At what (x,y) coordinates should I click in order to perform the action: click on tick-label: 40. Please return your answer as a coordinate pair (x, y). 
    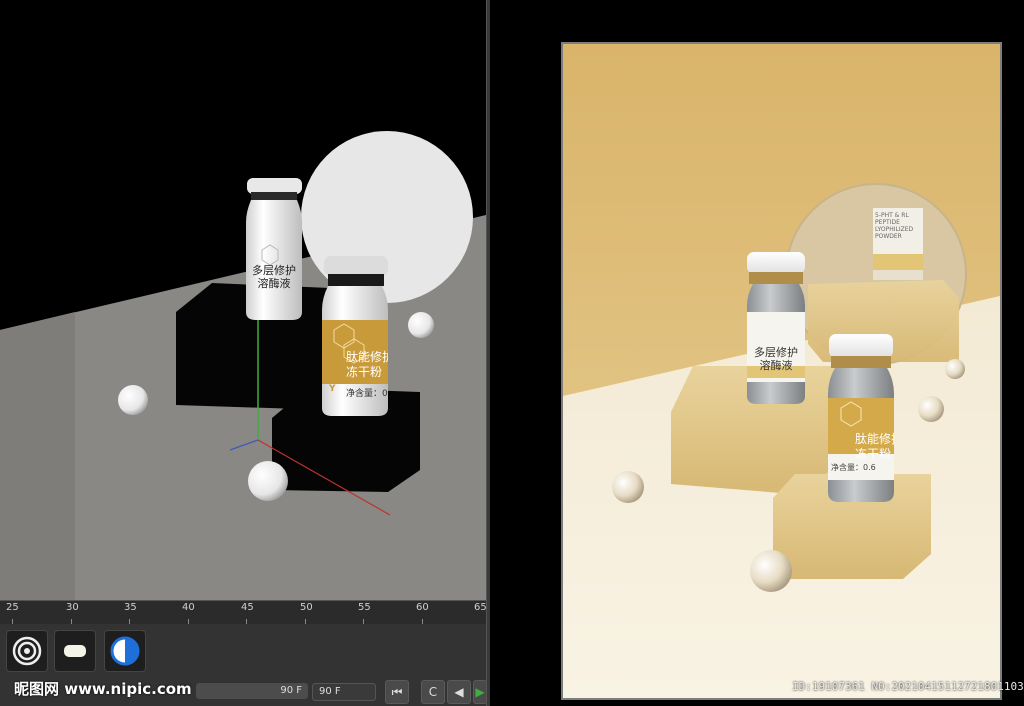
    Looking at the image, I should click on (188, 607).